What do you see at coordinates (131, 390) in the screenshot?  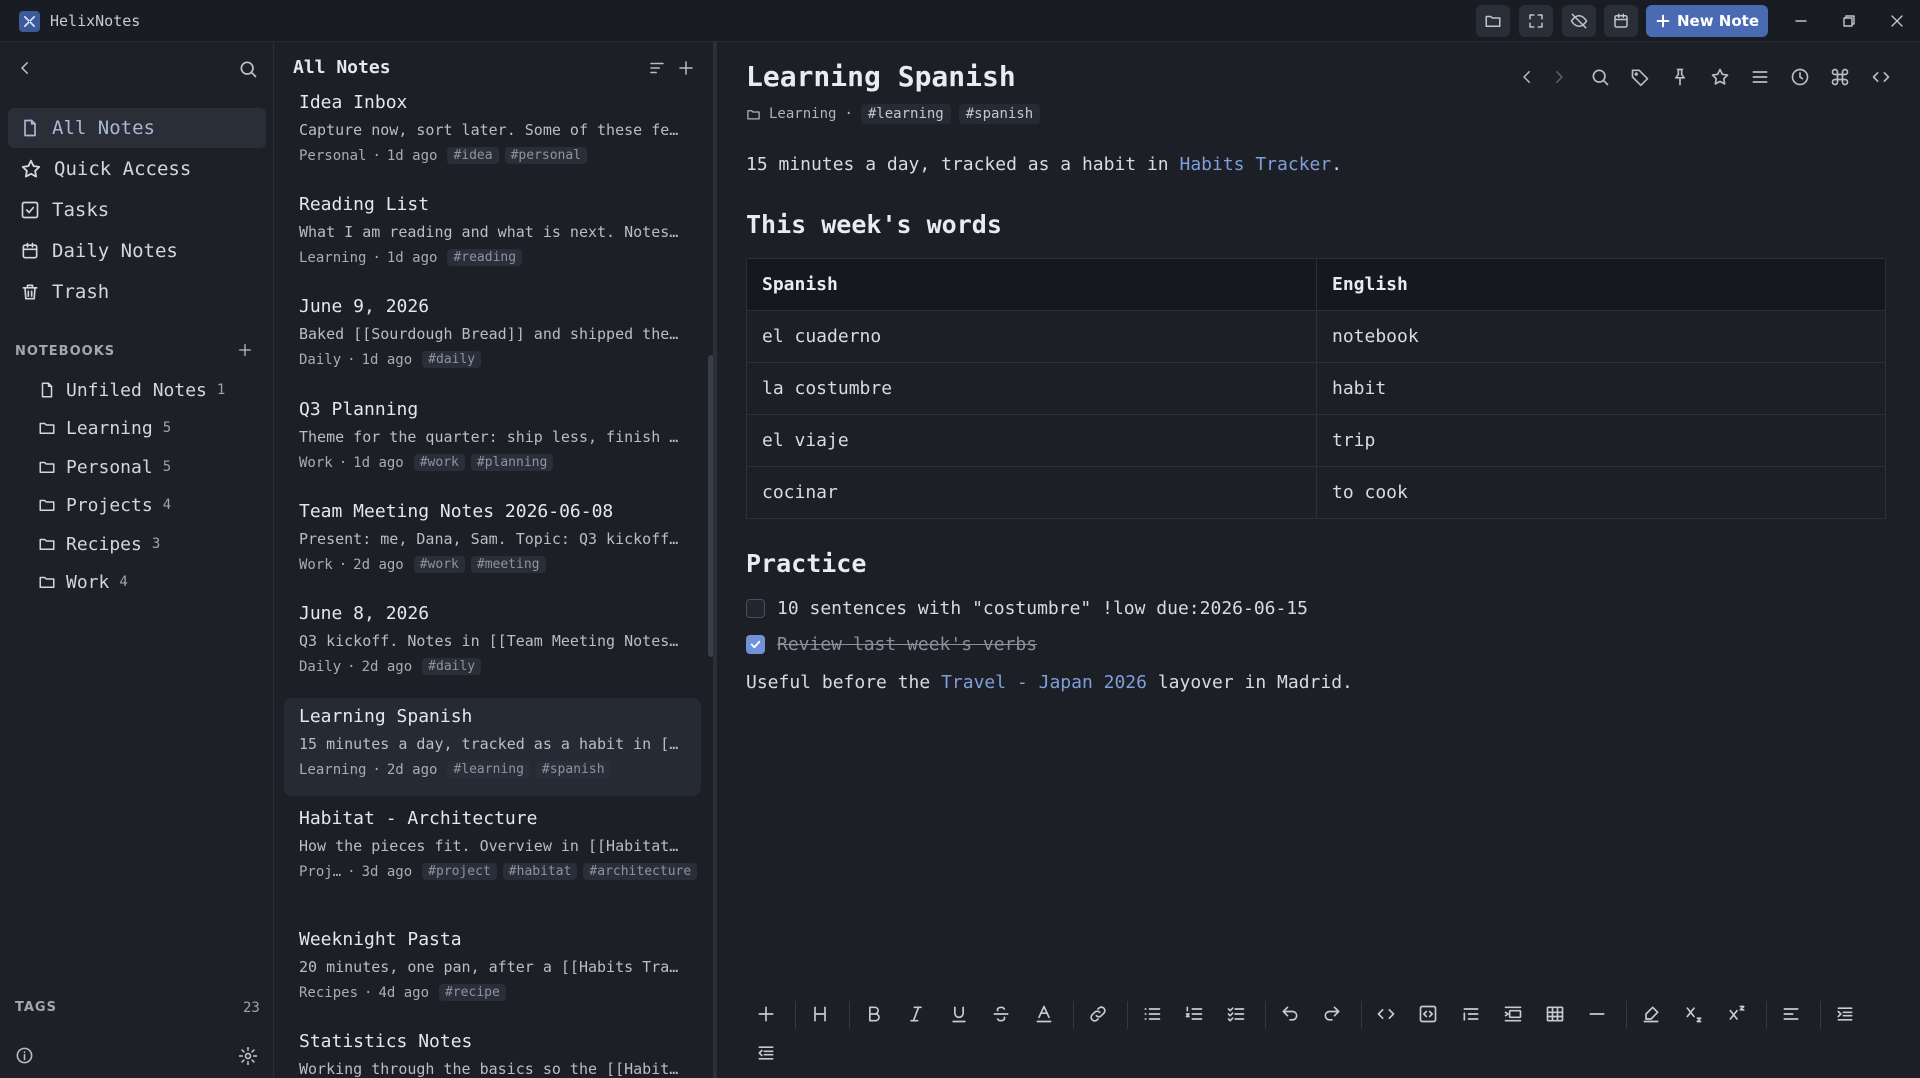 I see `notebook-unfiled-notes: Unfiled Notes 1` at bounding box center [131, 390].